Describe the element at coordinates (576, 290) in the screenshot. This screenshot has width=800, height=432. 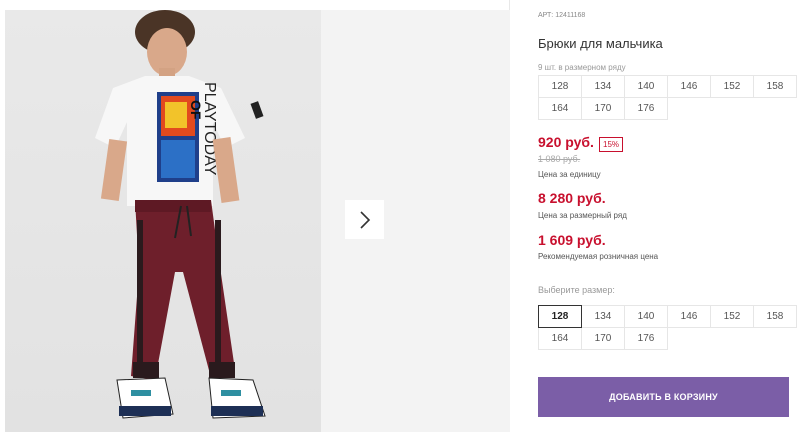
I see `size-selector-label: Выберите размер:` at that location.